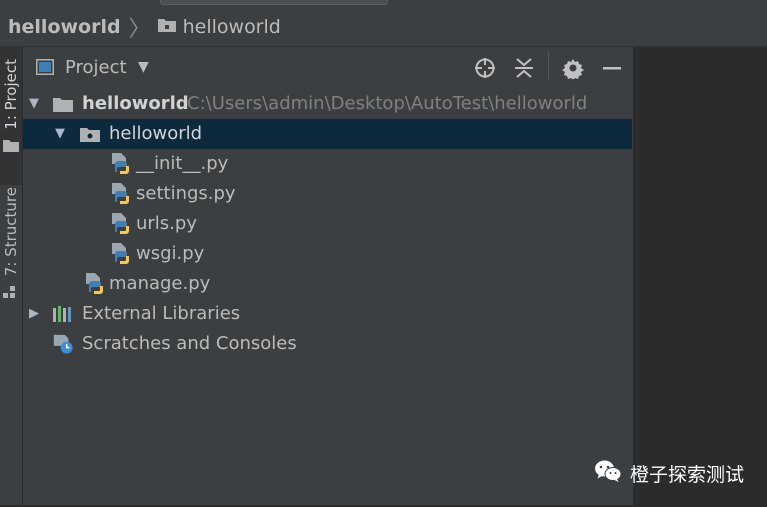  Describe the element at coordinates (327, 67) in the screenshot. I see `panel-header: Project ▼` at that location.